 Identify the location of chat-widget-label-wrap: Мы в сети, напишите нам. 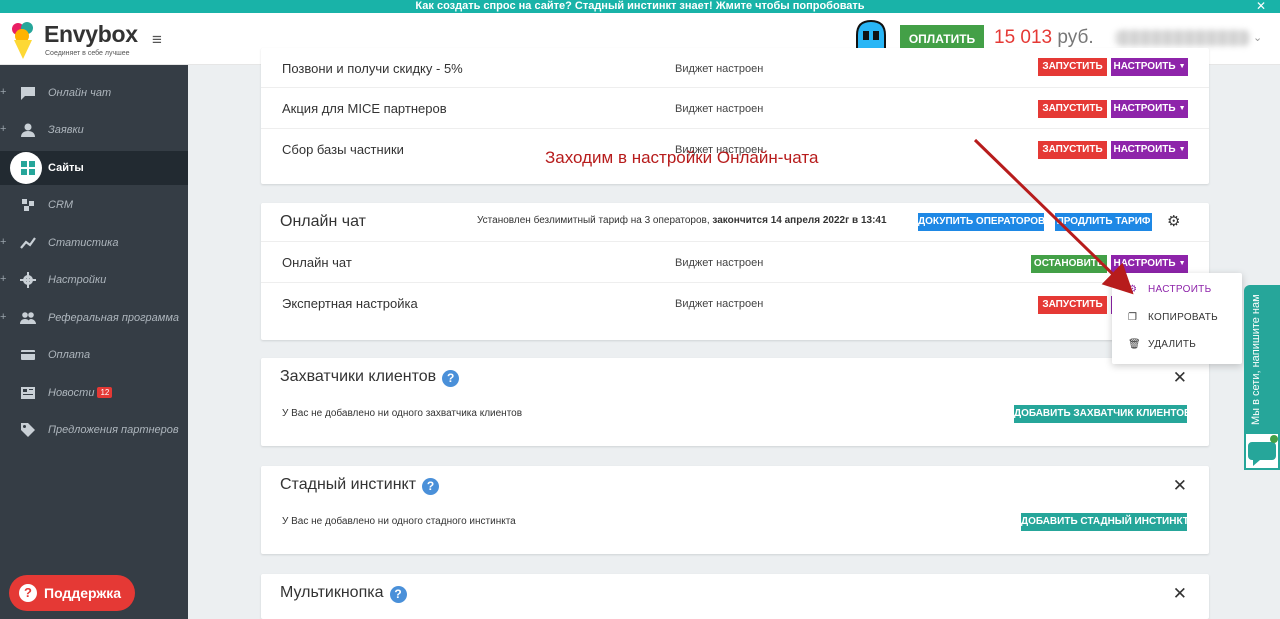
(1262, 358).